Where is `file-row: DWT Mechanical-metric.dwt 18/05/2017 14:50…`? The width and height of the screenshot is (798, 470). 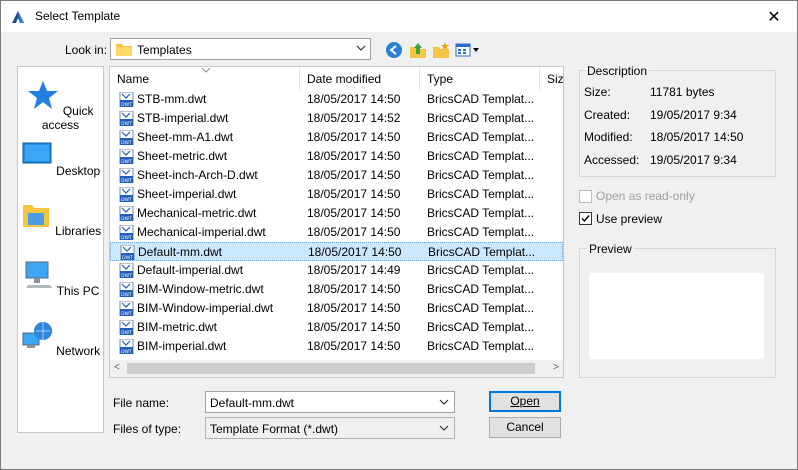
file-row: DWT Mechanical-metric.dwt 18/05/2017 14:50… is located at coordinates (336, 213).